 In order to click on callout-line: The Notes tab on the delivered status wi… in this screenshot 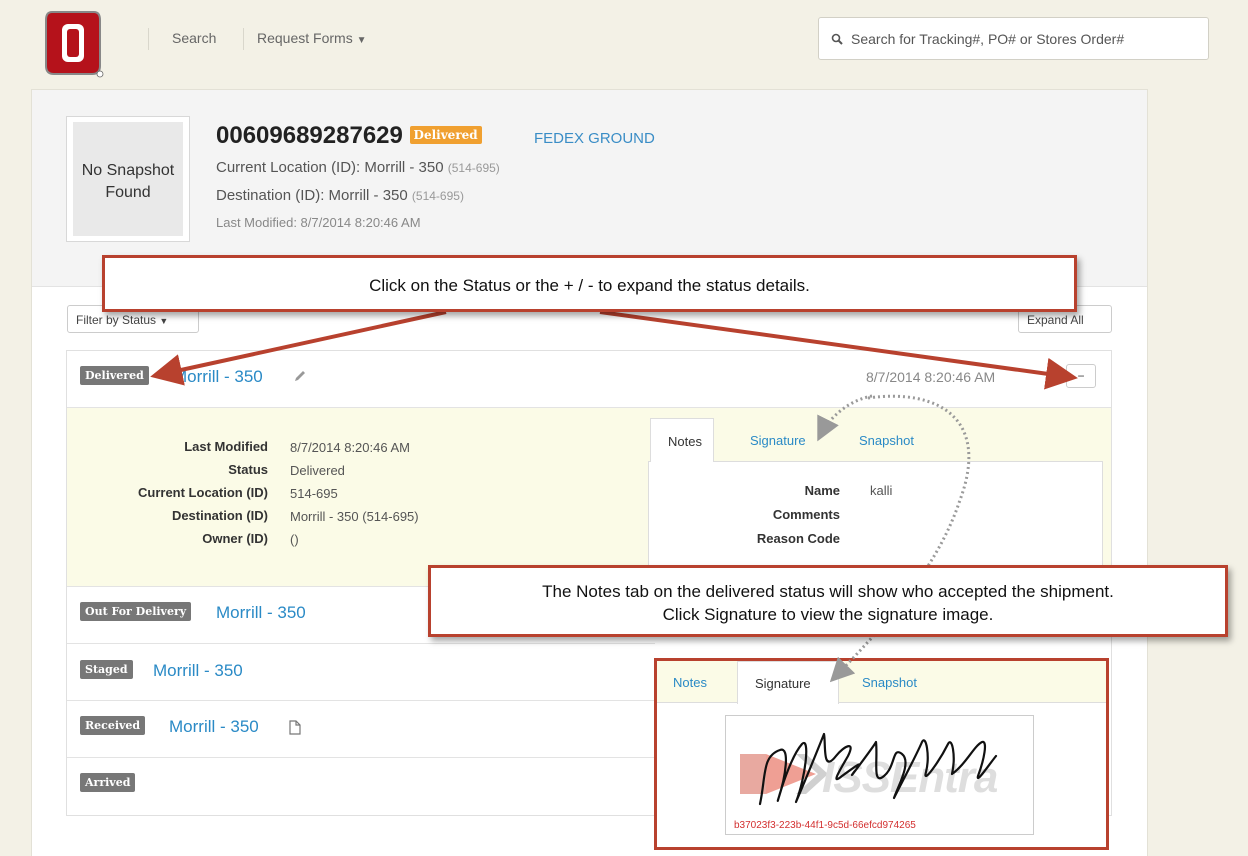, I will do `click(828, 591)`.